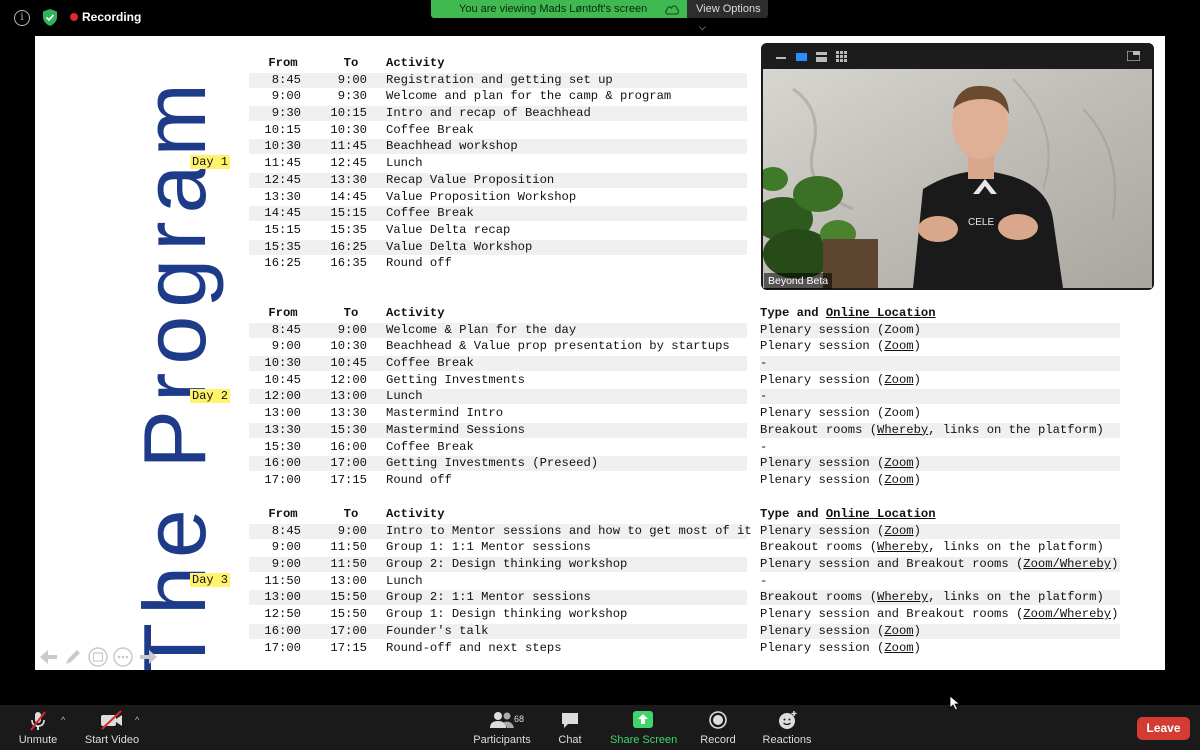  What do you see at coordinates (282, 363) in the screenshot?
I see `cell-from: 10:30` at bounding box center [282, 363].